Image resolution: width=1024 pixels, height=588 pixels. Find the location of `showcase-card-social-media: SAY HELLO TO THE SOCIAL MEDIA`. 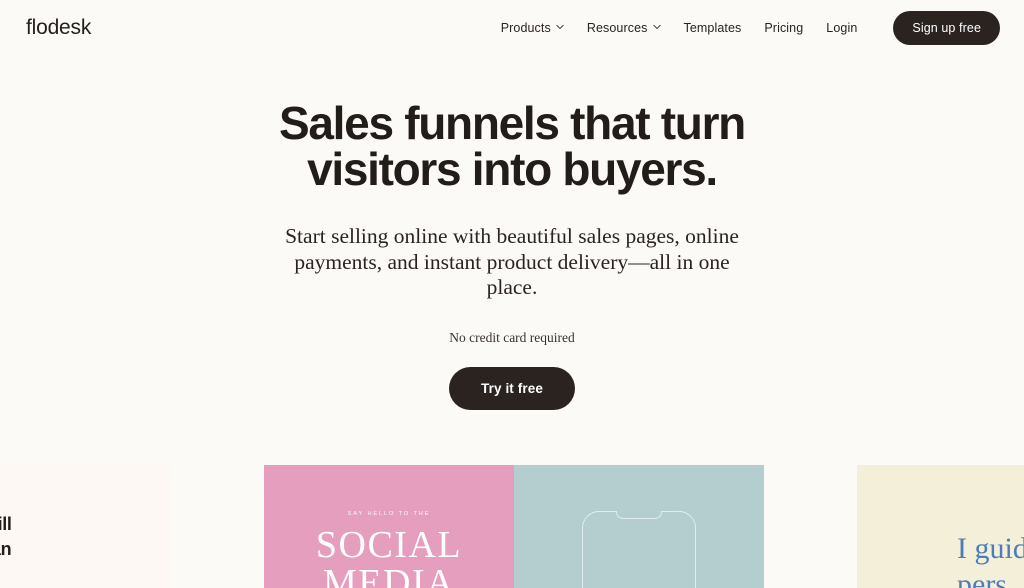

showcase-card-social-media: SAY HELLO TO THE SOCIAL MEDIA is located at coordinates (389, 526).